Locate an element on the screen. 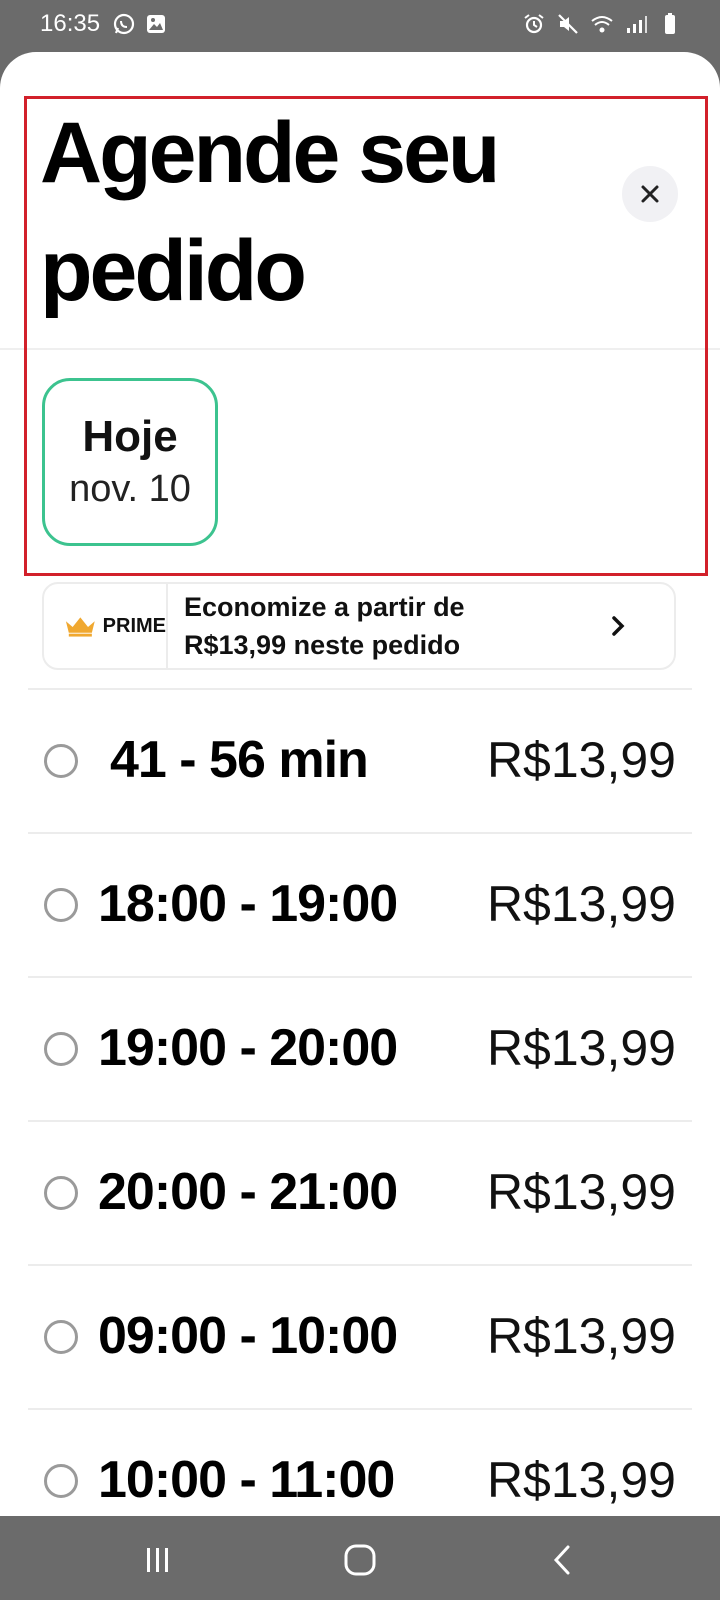 This screenshot has height=1600, width=720. close-button is located at coordinates (650, 194).